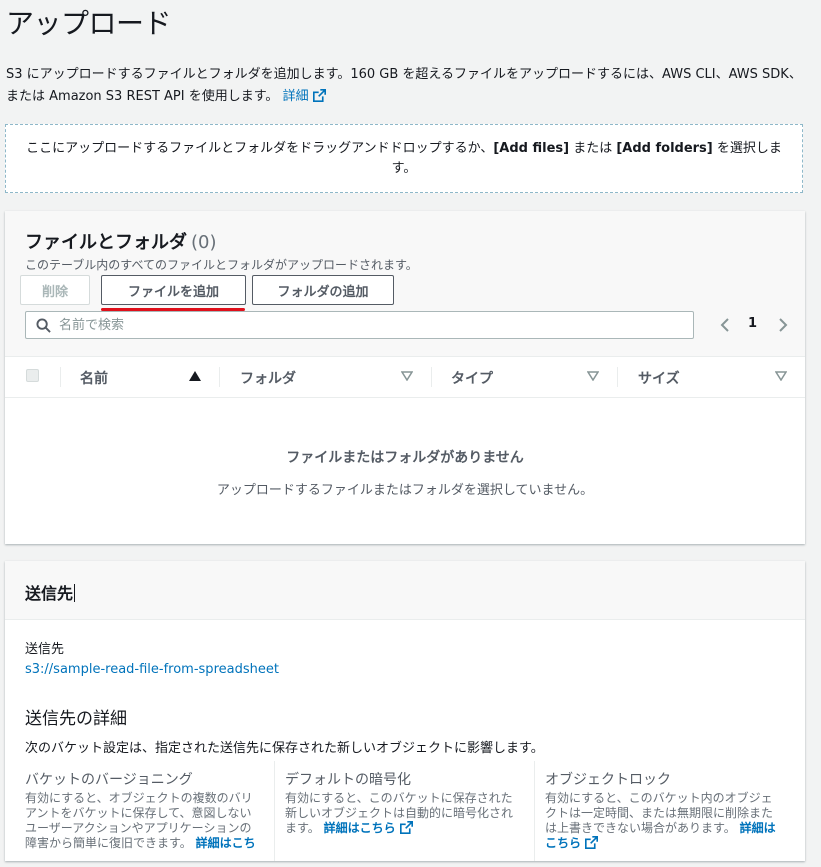  I want to click on dropzone-text-before: ここにアップロードするファイルとフォルダをドラッグアンドドロップするか、, so click(260, 148).